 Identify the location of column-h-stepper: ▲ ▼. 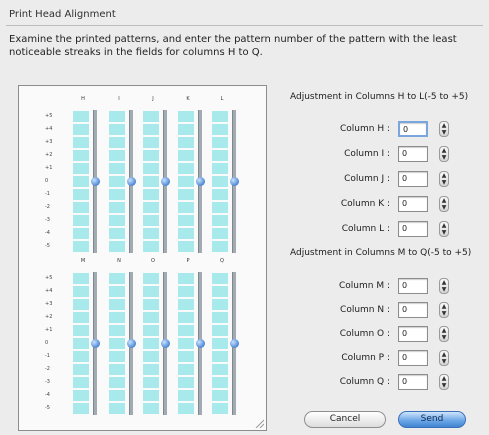
(444, 129).